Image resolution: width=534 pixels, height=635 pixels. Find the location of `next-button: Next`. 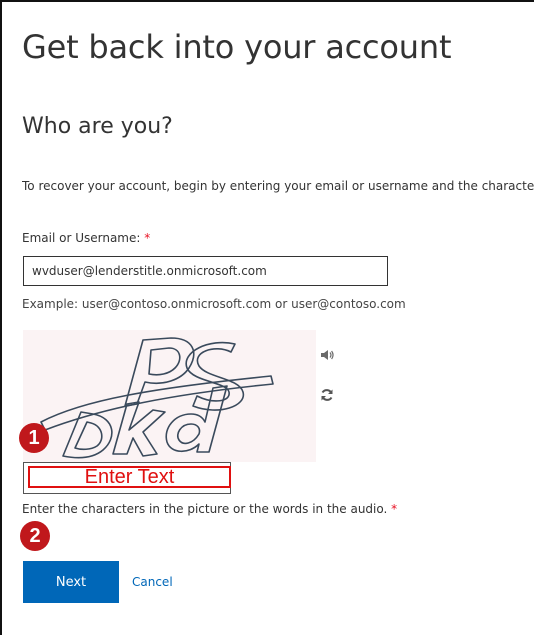

next-button: Next is located at coordinates (71, 582).